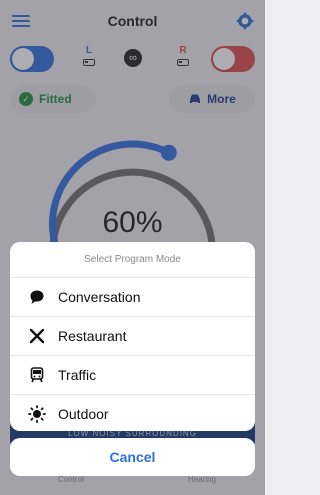 The height and width of the screenshot is (495, 320). What do you see at coordinates (99, 297) in the screenshot?
I see `option-label: Conversation` at bounding box center [99, 297].